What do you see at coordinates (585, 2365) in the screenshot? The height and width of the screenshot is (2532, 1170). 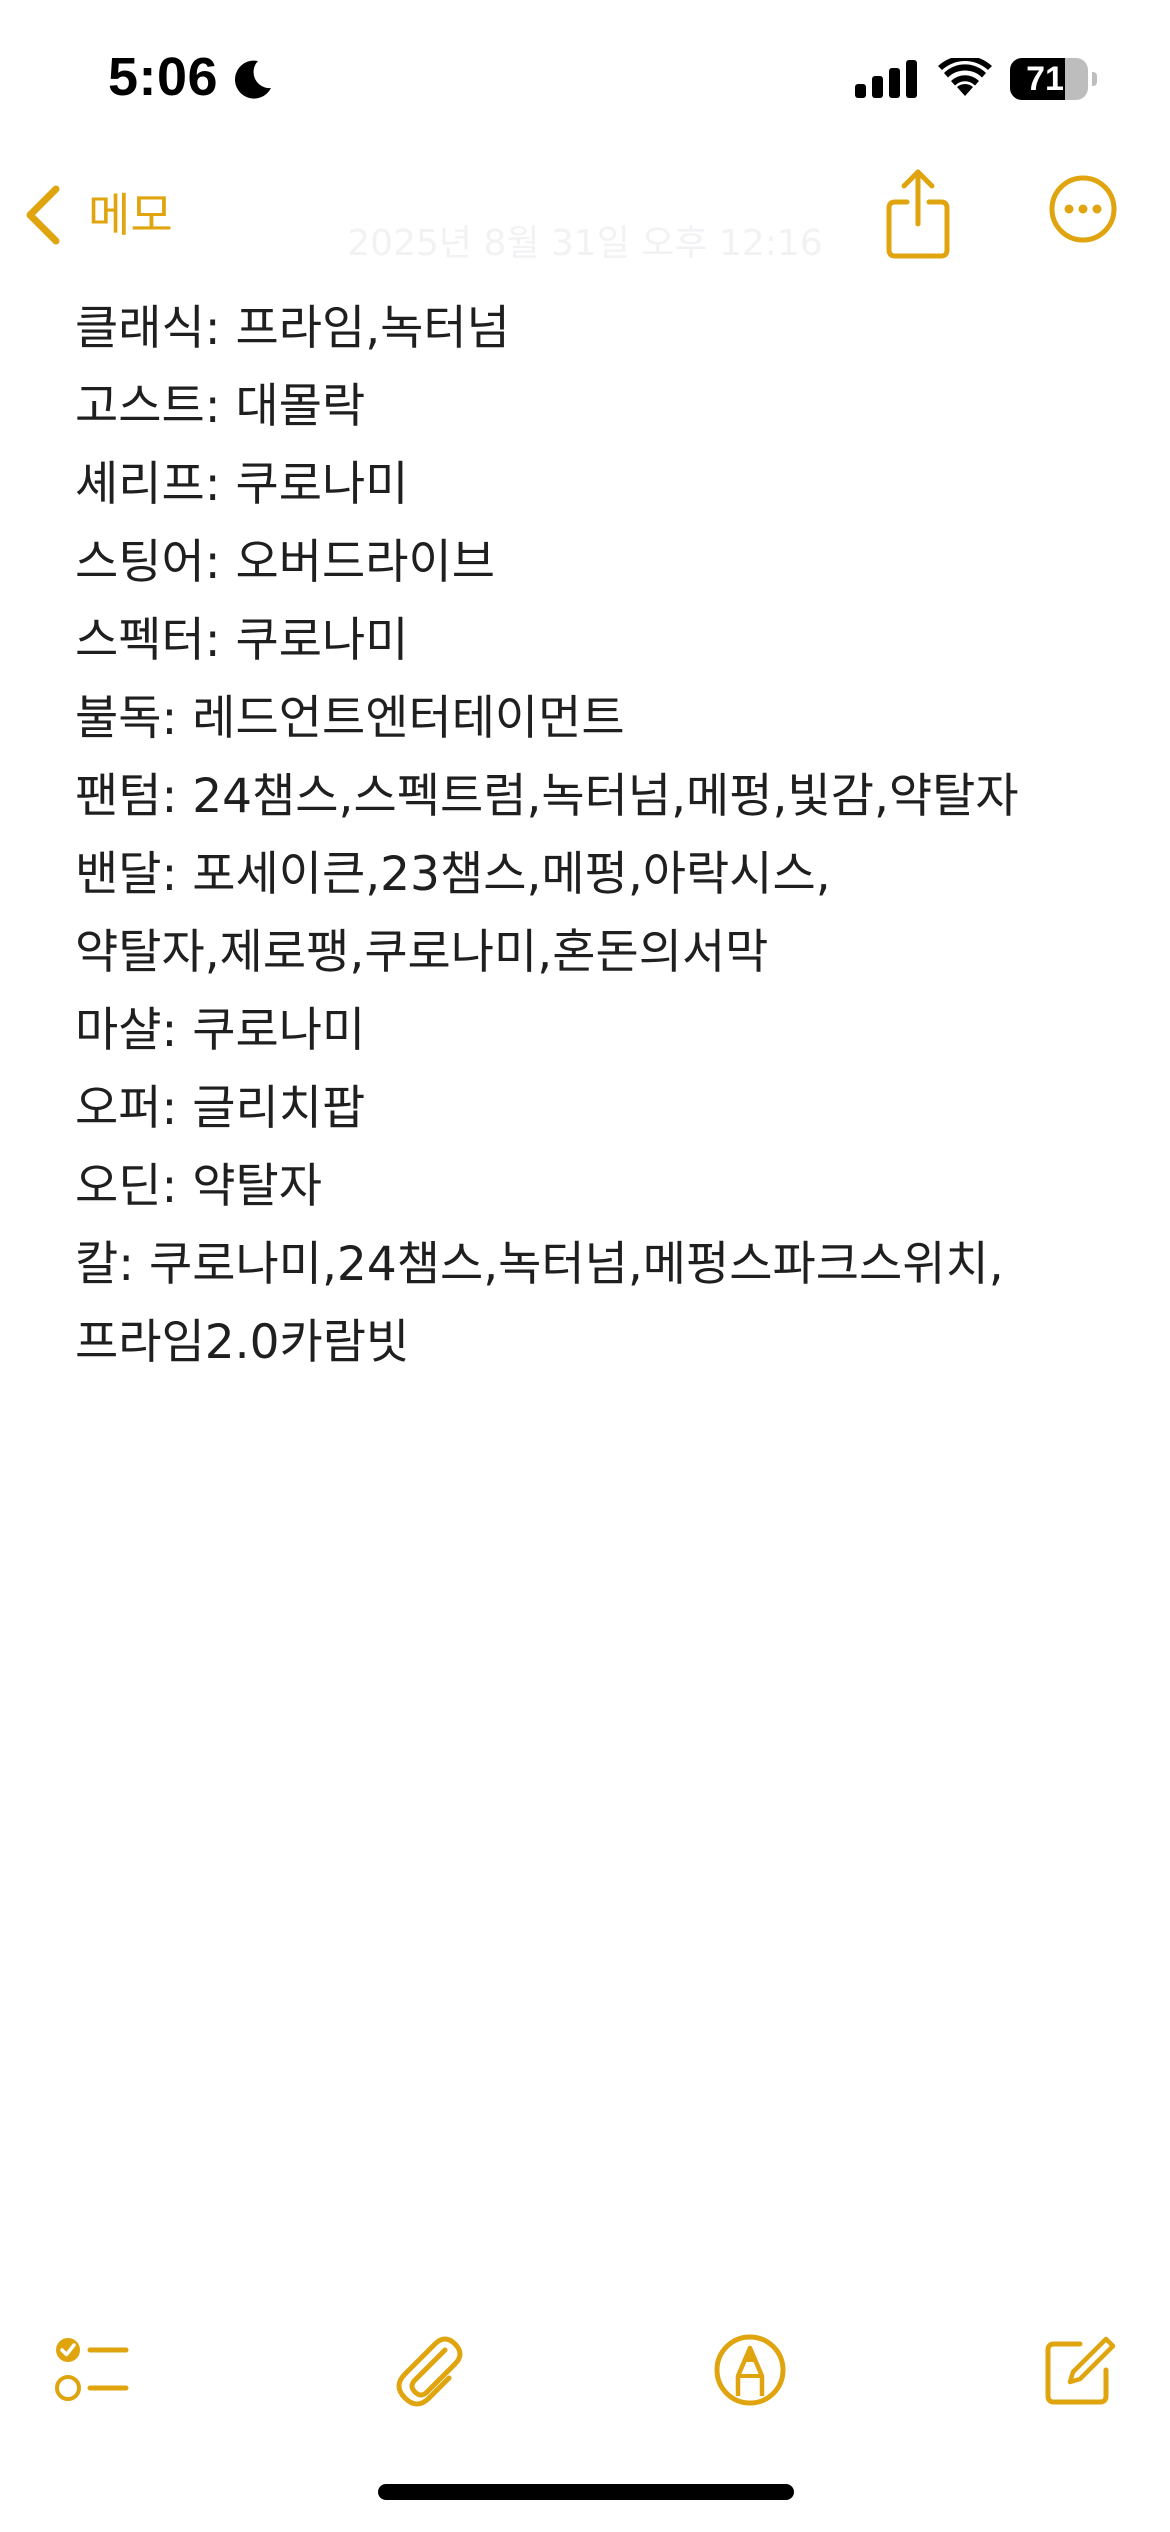 I see `bottom-toolbar` at bounding box center [585, 2365].